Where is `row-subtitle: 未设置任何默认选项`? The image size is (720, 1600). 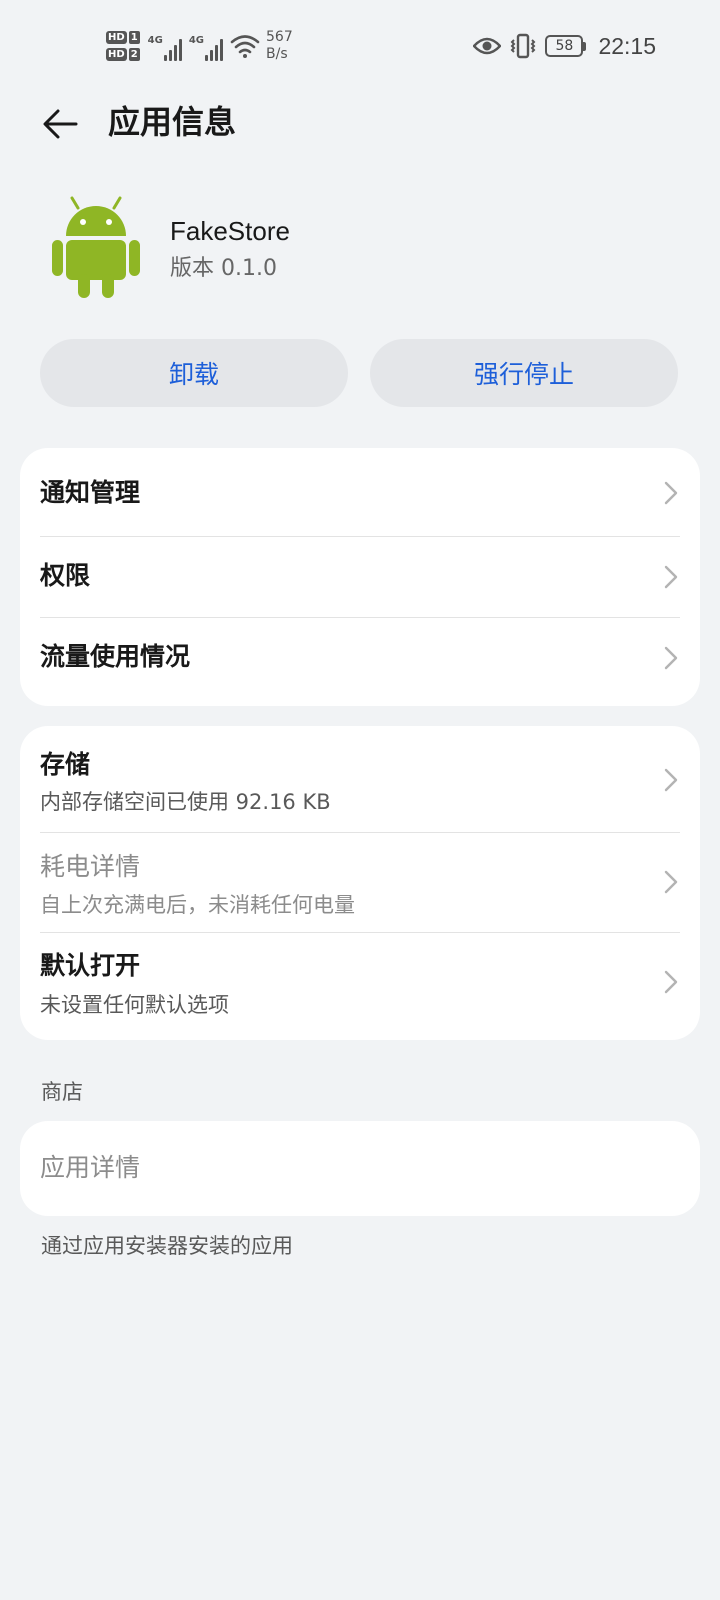 row-subtitle: 未设置任何默认选项 is located at coordinates (134, 1005).